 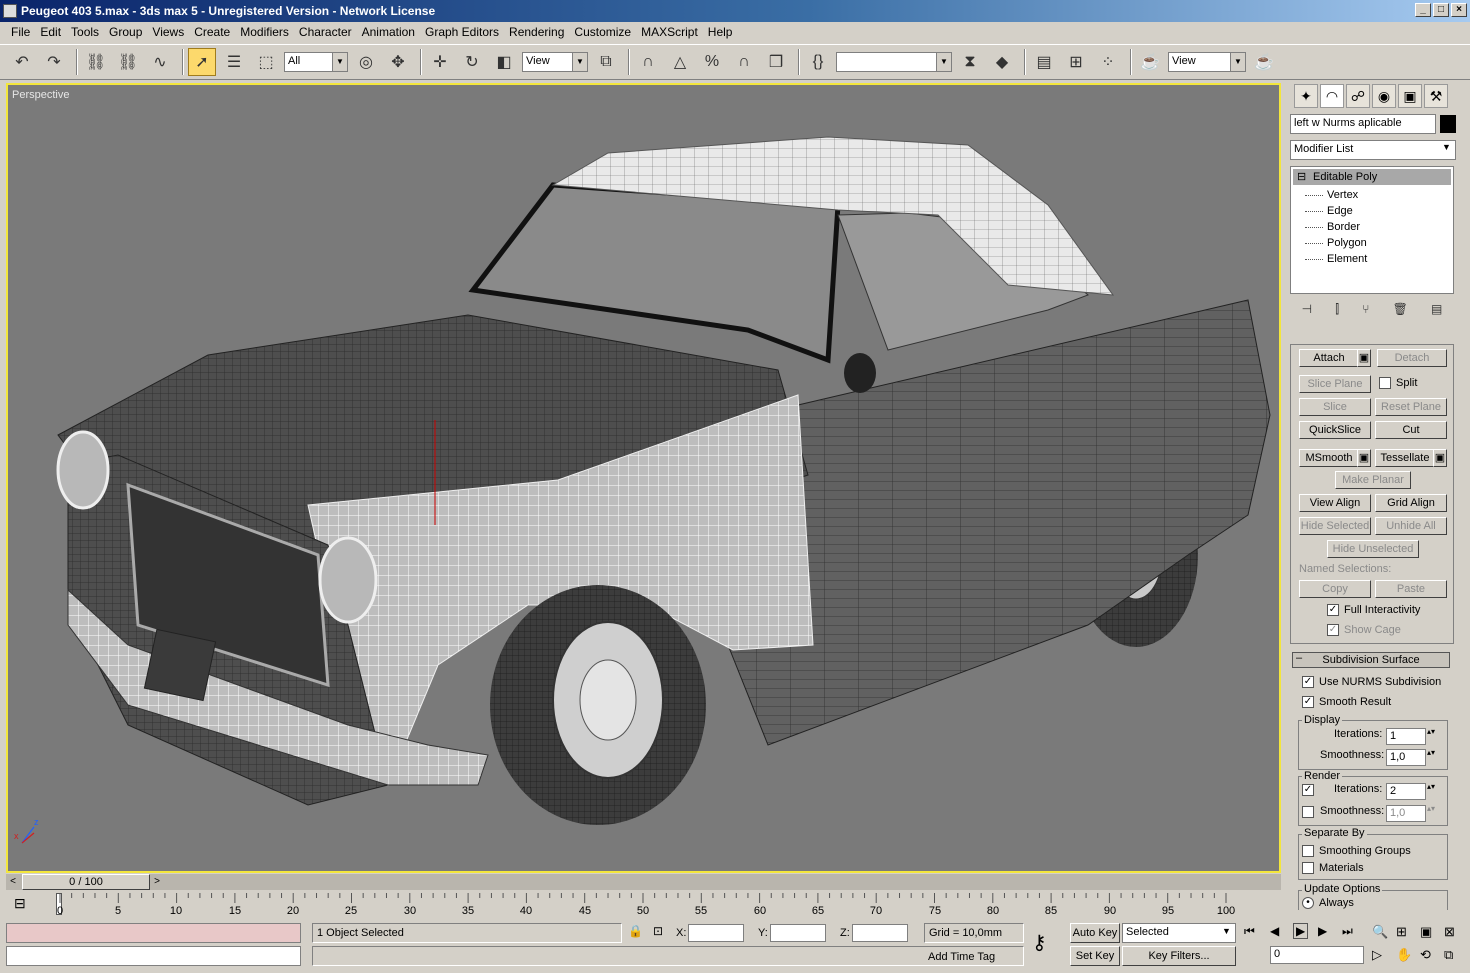 I want to click on unlink-icon: ⛓, so click(x=128, y=62).